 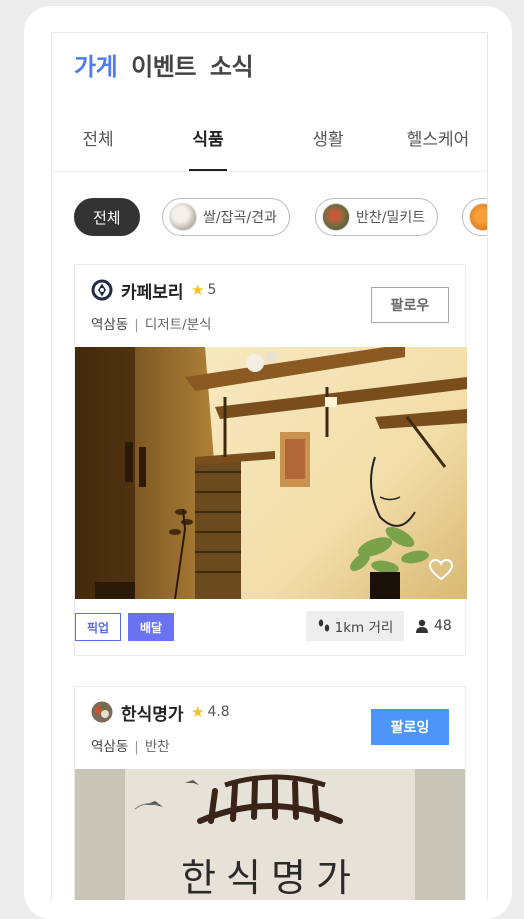 I want to click on store-name: 한식명가, so click(x=152, y=712).